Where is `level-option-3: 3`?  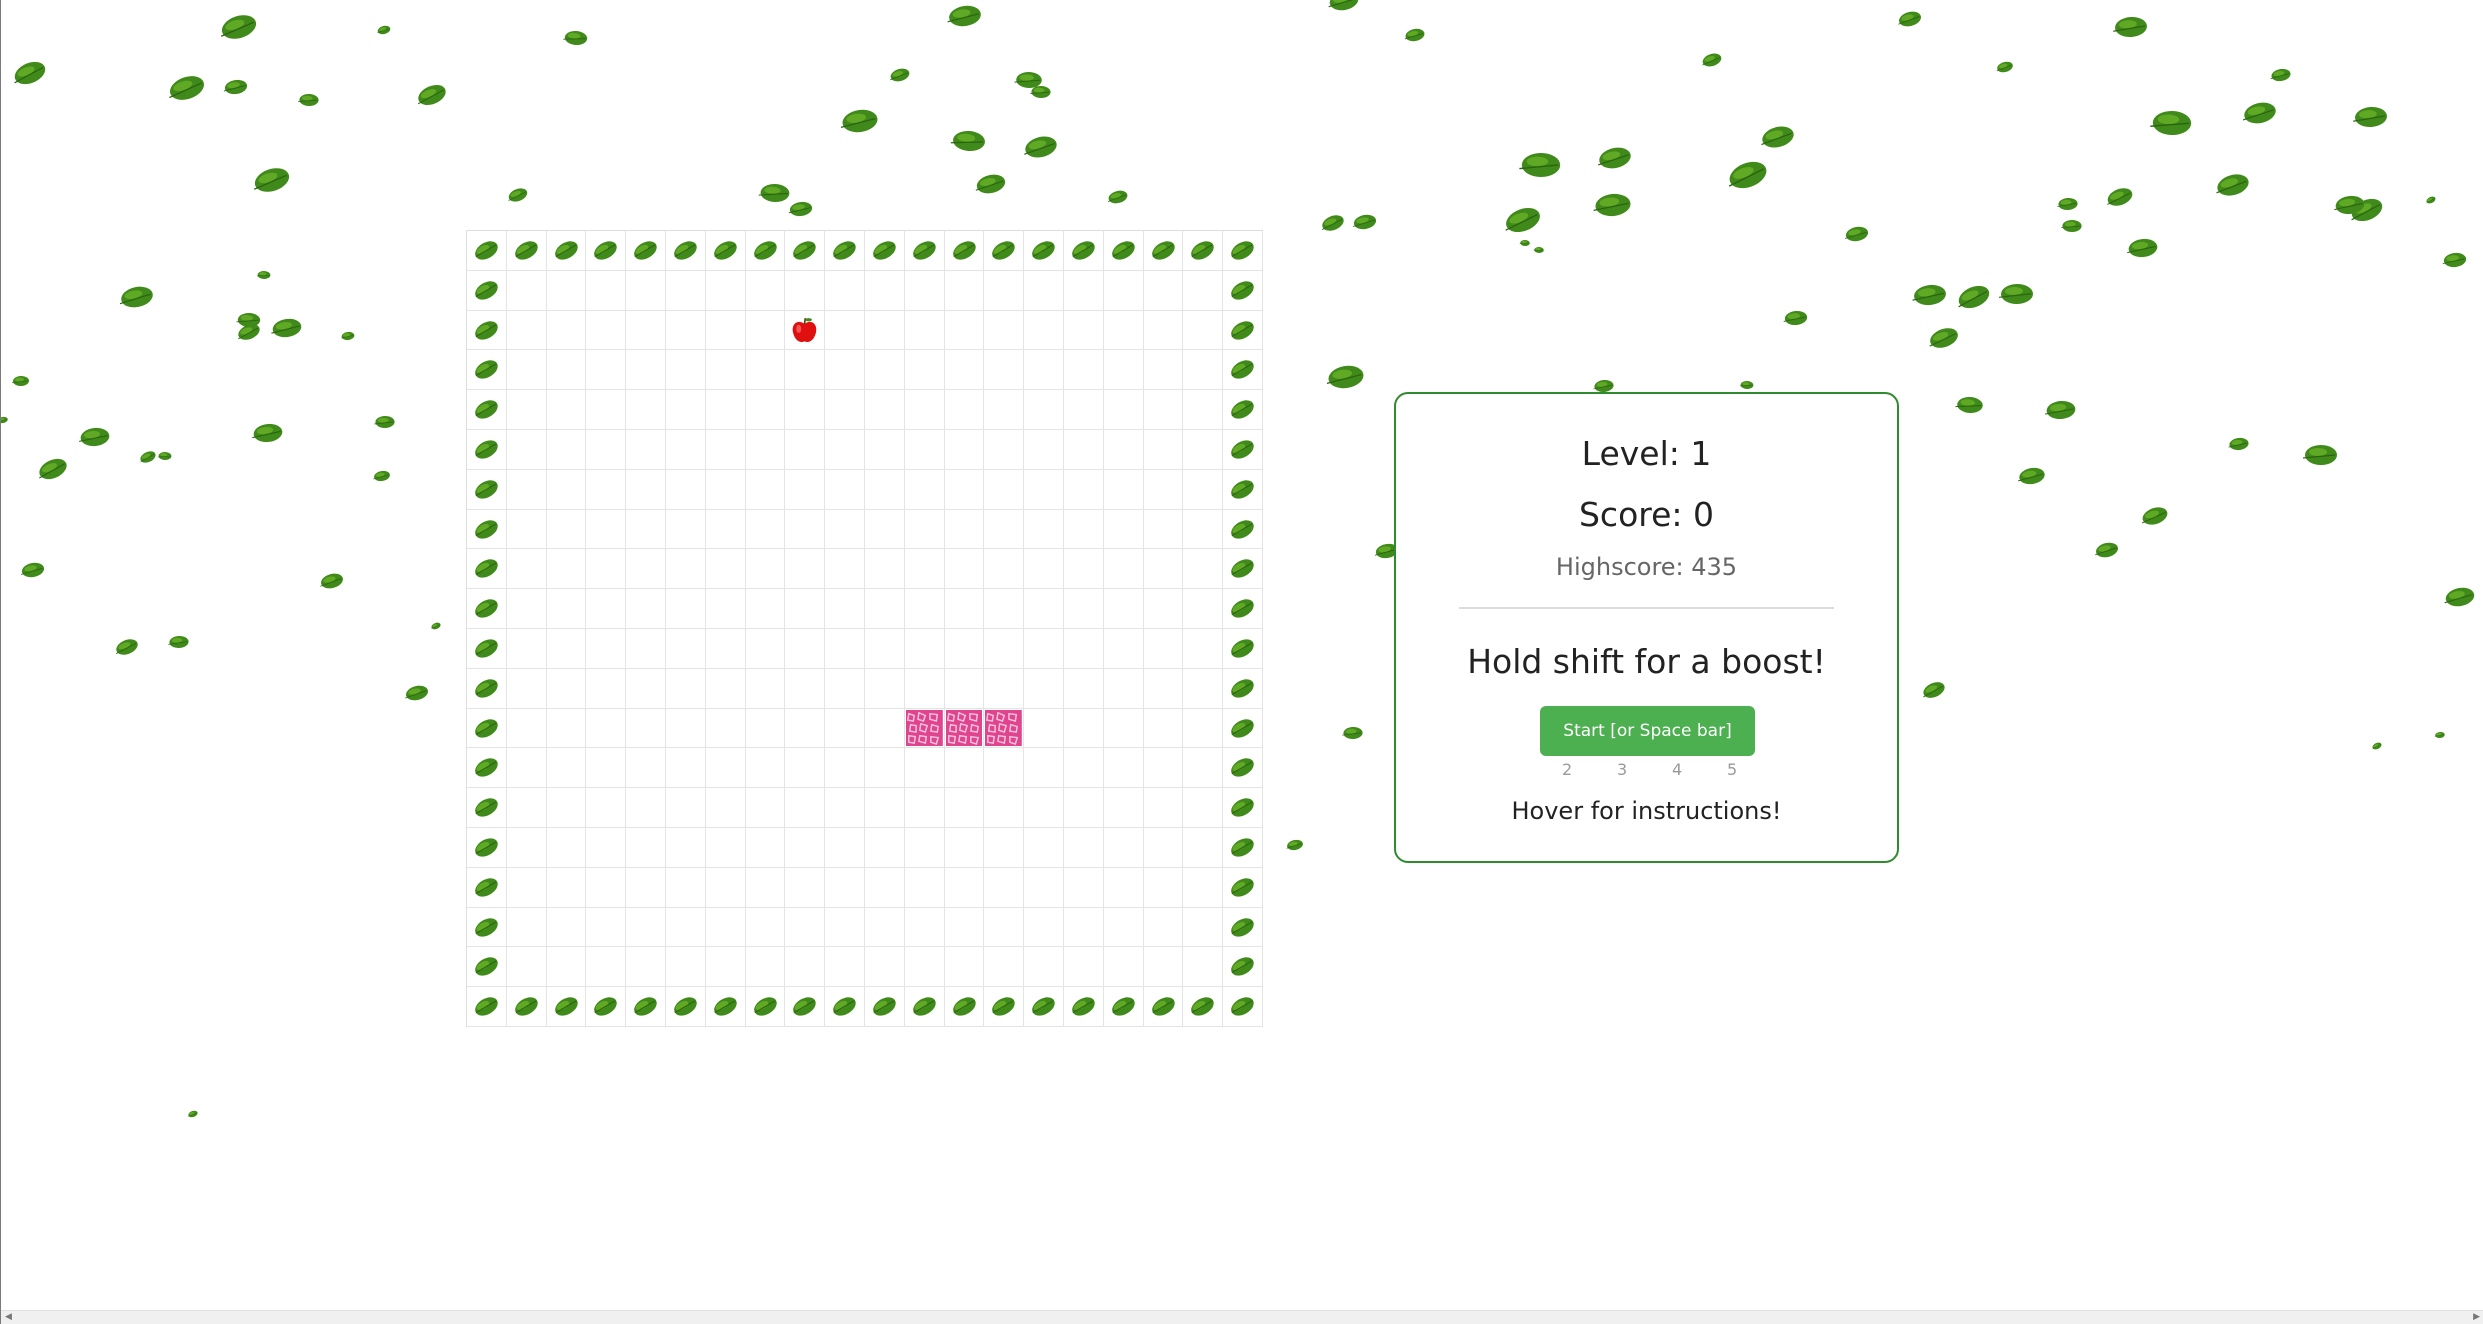
level-option-3: 3 is located at coordinates (1622, 769).